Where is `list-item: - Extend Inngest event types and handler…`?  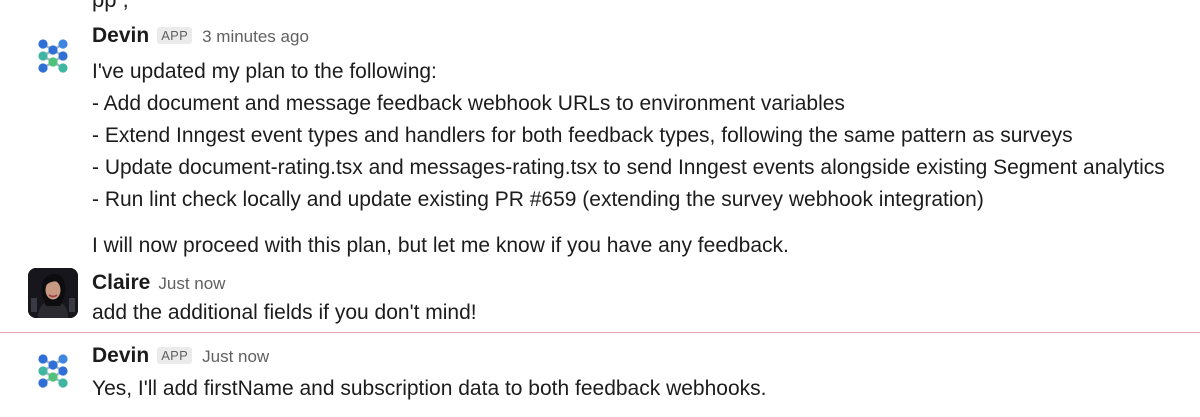
list-item: - Extend Inngest event types and handler… is located at coordinates (582, 135).